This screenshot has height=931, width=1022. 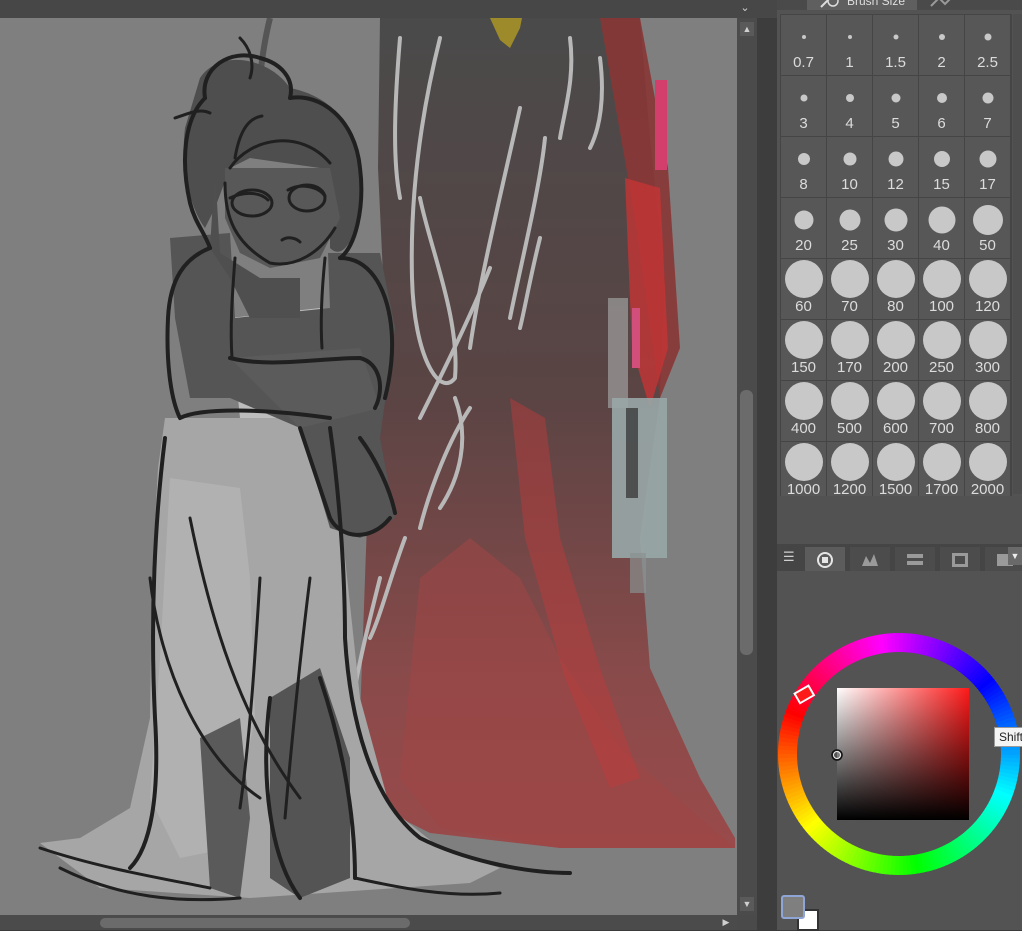 What do you see at coordinates (803, 472) in the screenshot?
I see `brush-size-option: 1000` at bounding box center [803, 472].